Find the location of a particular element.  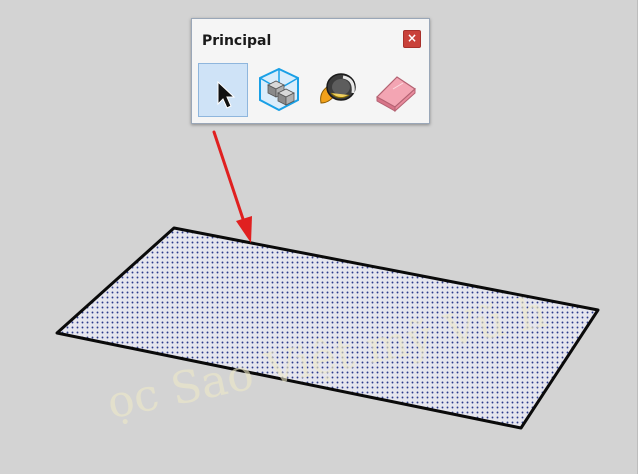

make-component-tool-button is located at coordinates (279, 90).